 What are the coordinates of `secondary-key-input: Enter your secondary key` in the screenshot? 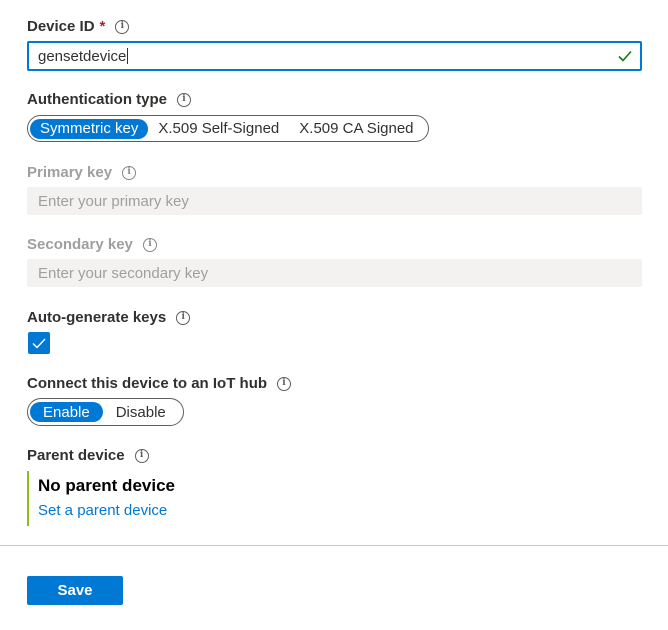 It's located at (334, 273).